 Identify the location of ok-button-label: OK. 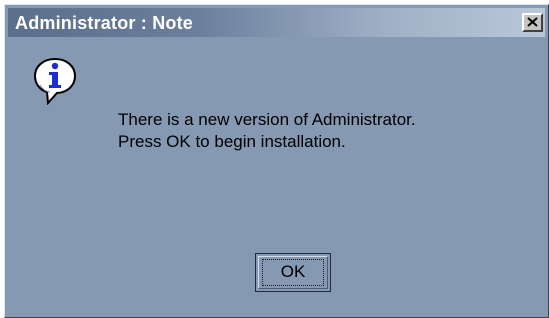
(293, 271).